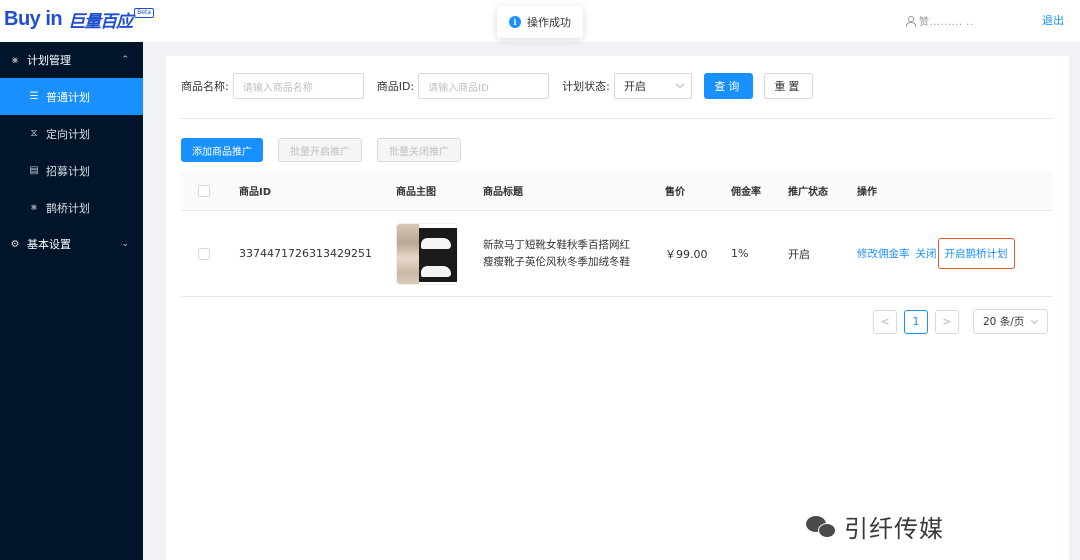 This screenshot has height=560, width=1080. What do you see at coordinates (563, 253) in the screenshot?
I see `product-title-cell: 新款马丁短靴女鞋秋季百搭网红 瘦瘦靴子英伦风秋冬季加绒冬鞋` at bounding box center [563, 253].